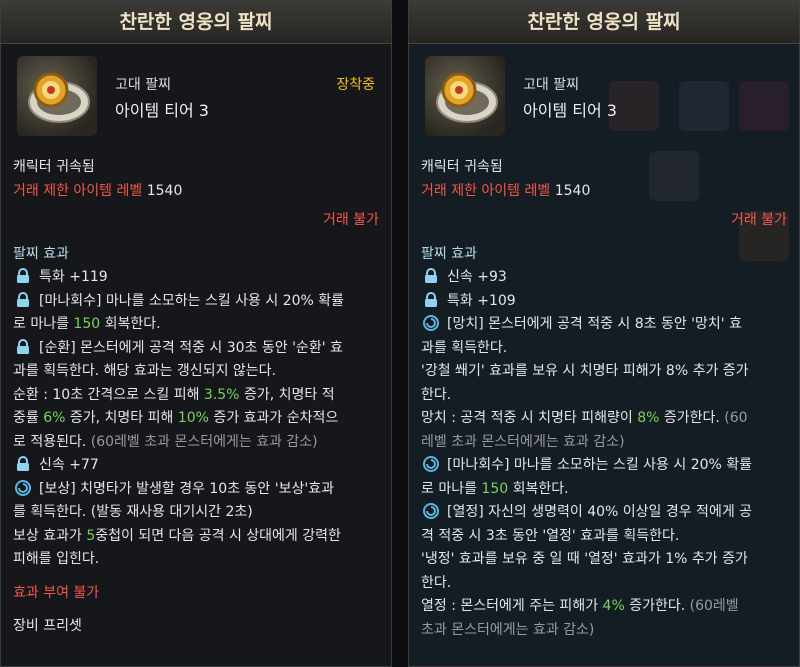  I want to click on effect-line: 격 적중 시 3초 동안 '열정' 효과를 획득한다., so click(550, 535).